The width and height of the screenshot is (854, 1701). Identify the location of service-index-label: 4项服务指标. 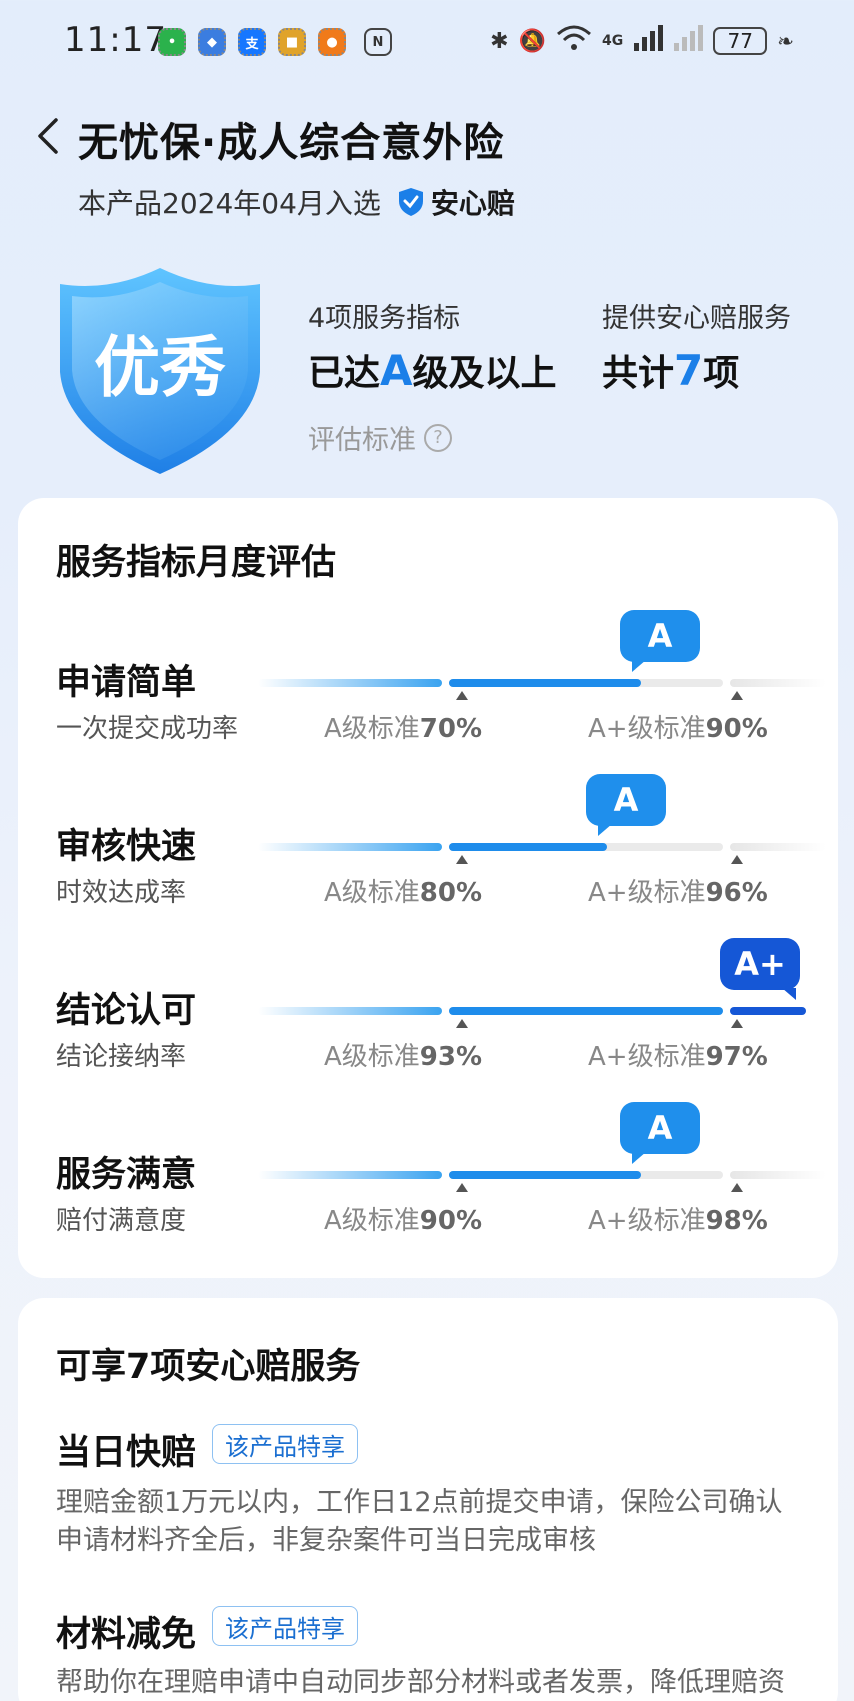
(384, 318).